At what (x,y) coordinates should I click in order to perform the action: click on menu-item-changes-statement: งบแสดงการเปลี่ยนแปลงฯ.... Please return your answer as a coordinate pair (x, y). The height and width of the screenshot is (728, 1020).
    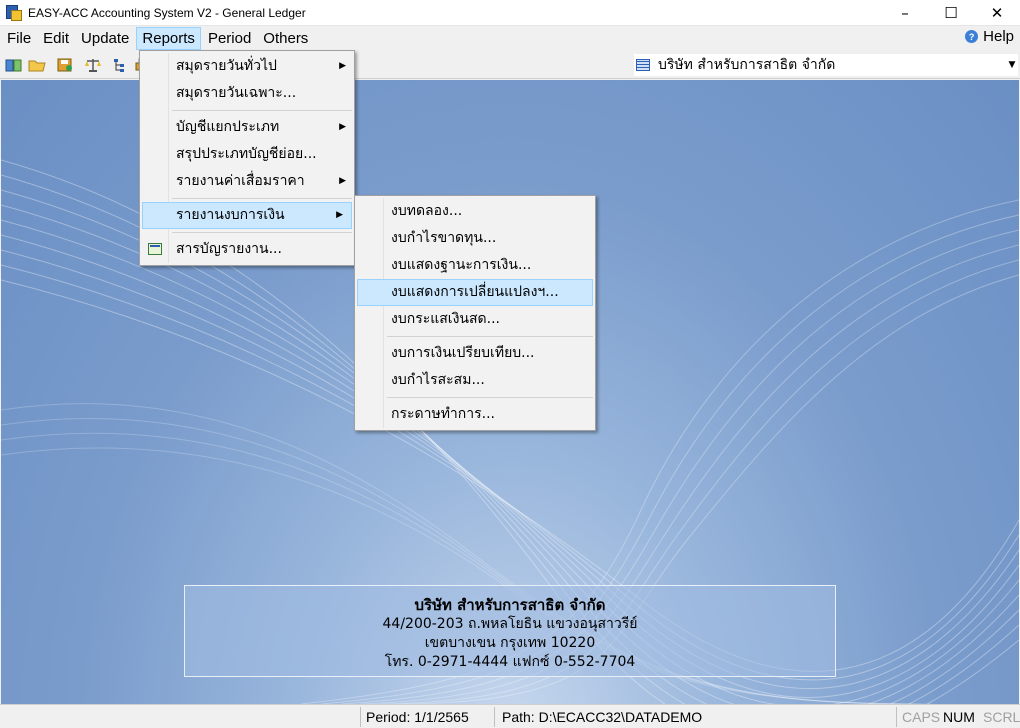
    Looking at the image, I should click on (475, 292).